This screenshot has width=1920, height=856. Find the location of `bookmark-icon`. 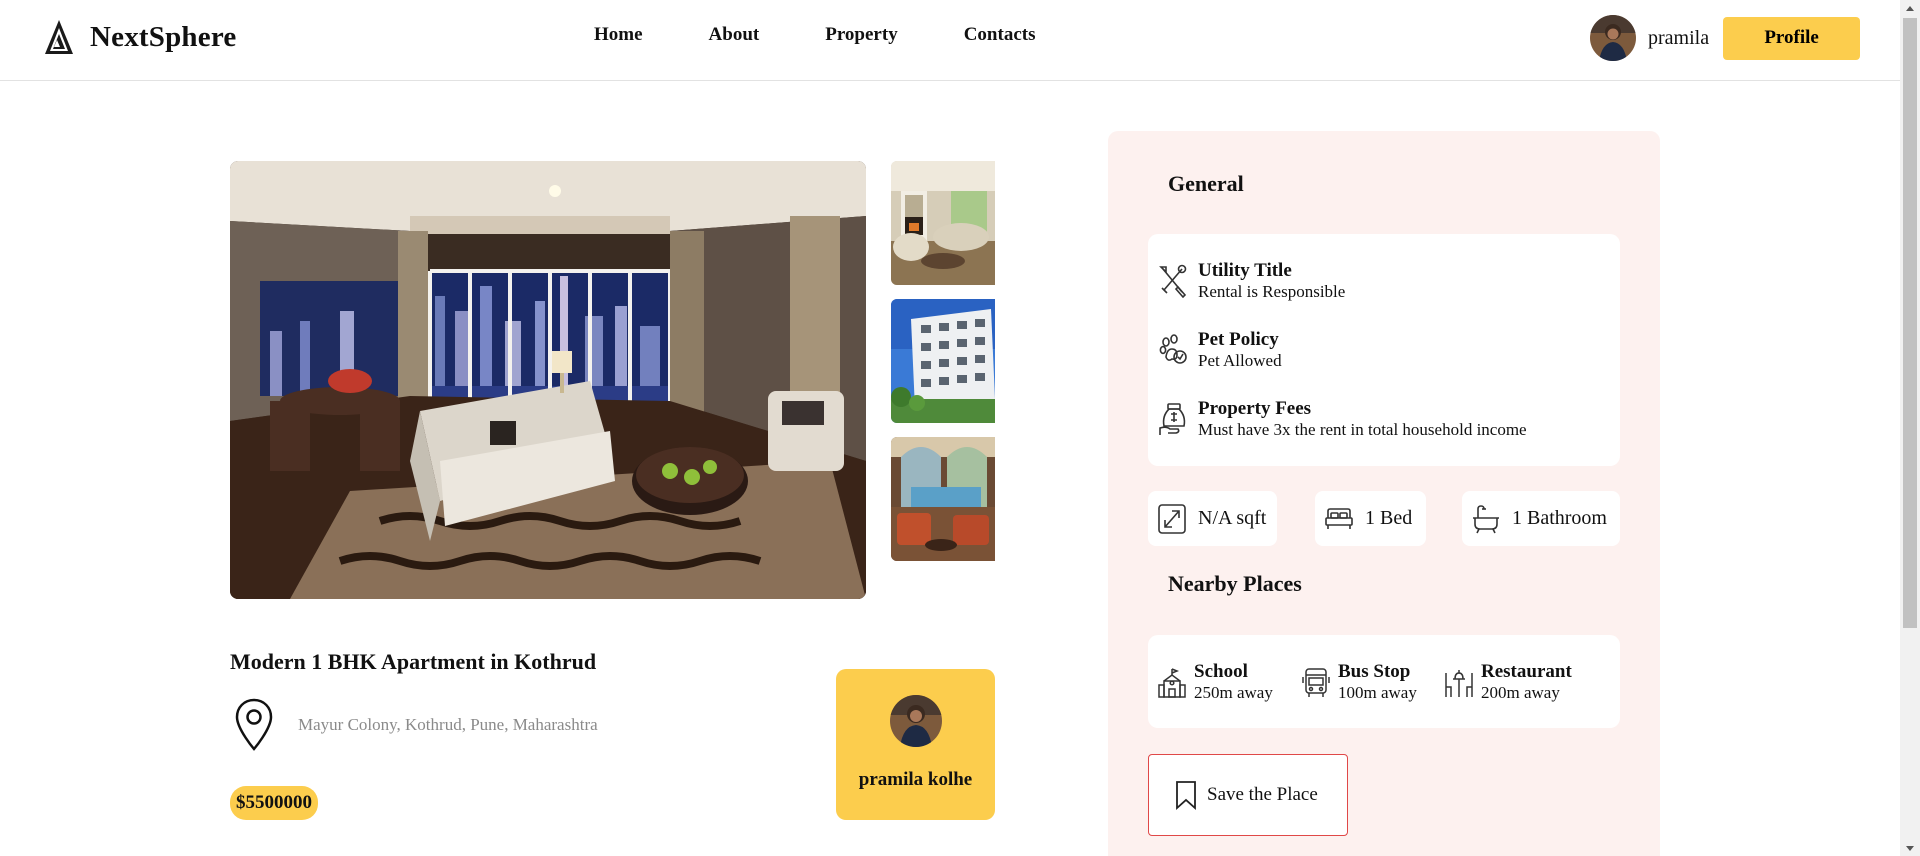

bookmark-icon is located at coordinates (1186, 795).